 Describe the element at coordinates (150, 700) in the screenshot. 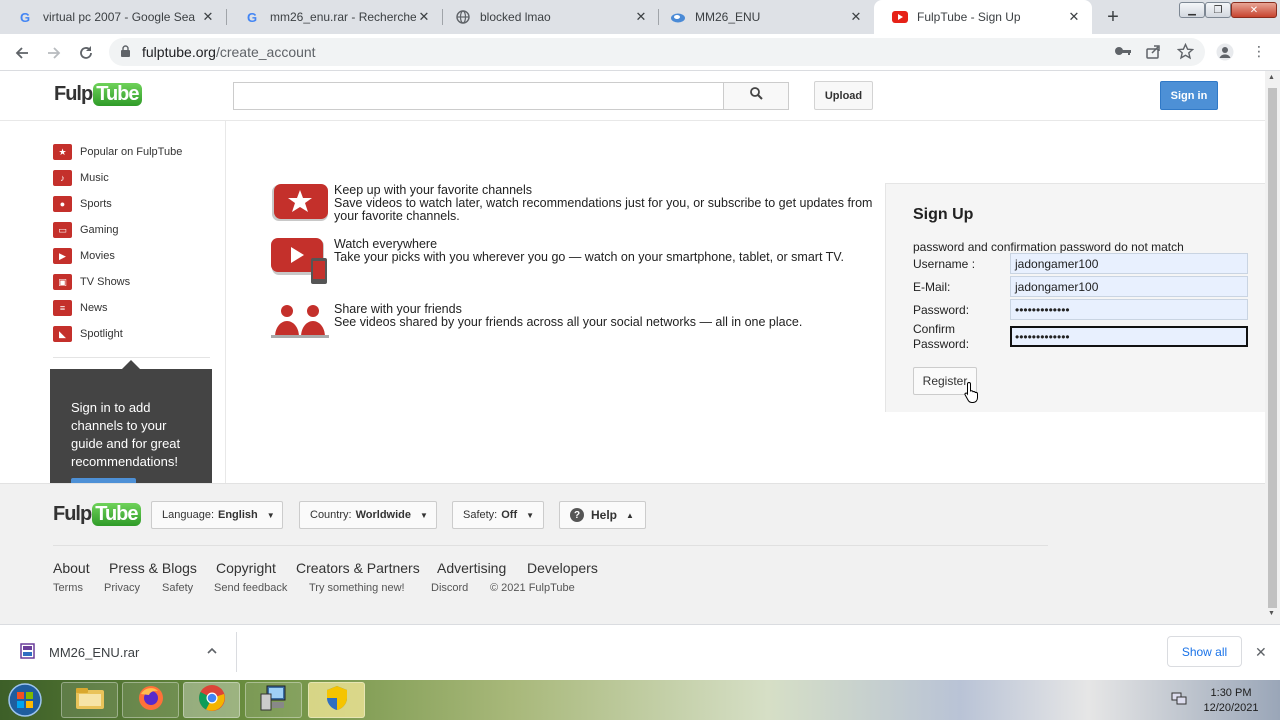

I see `taskbar-firefox` at that location.